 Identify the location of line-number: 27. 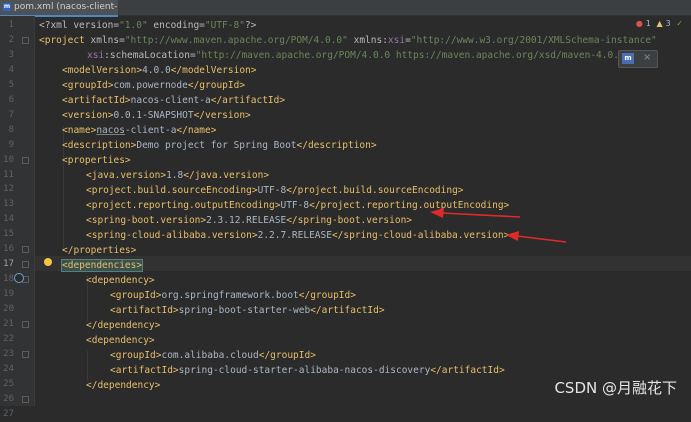
(8, 413).